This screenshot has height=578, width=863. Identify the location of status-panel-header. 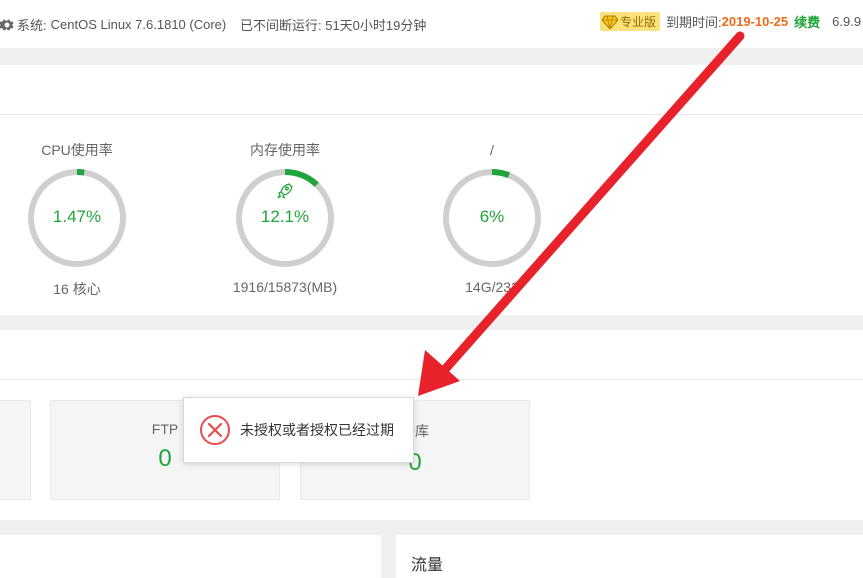
(431, 90).